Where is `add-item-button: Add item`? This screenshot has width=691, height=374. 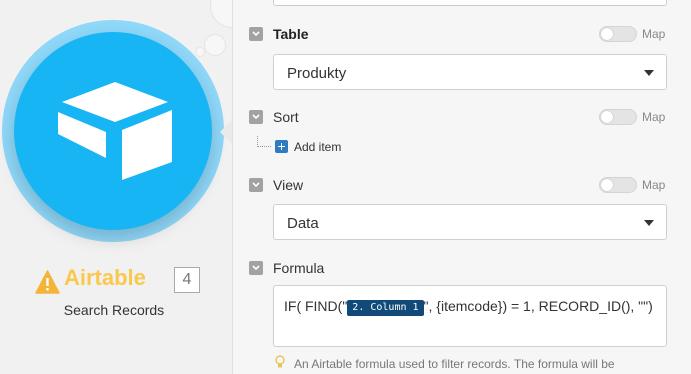
add-item-button: Add item is located at coordinates (317, 147).